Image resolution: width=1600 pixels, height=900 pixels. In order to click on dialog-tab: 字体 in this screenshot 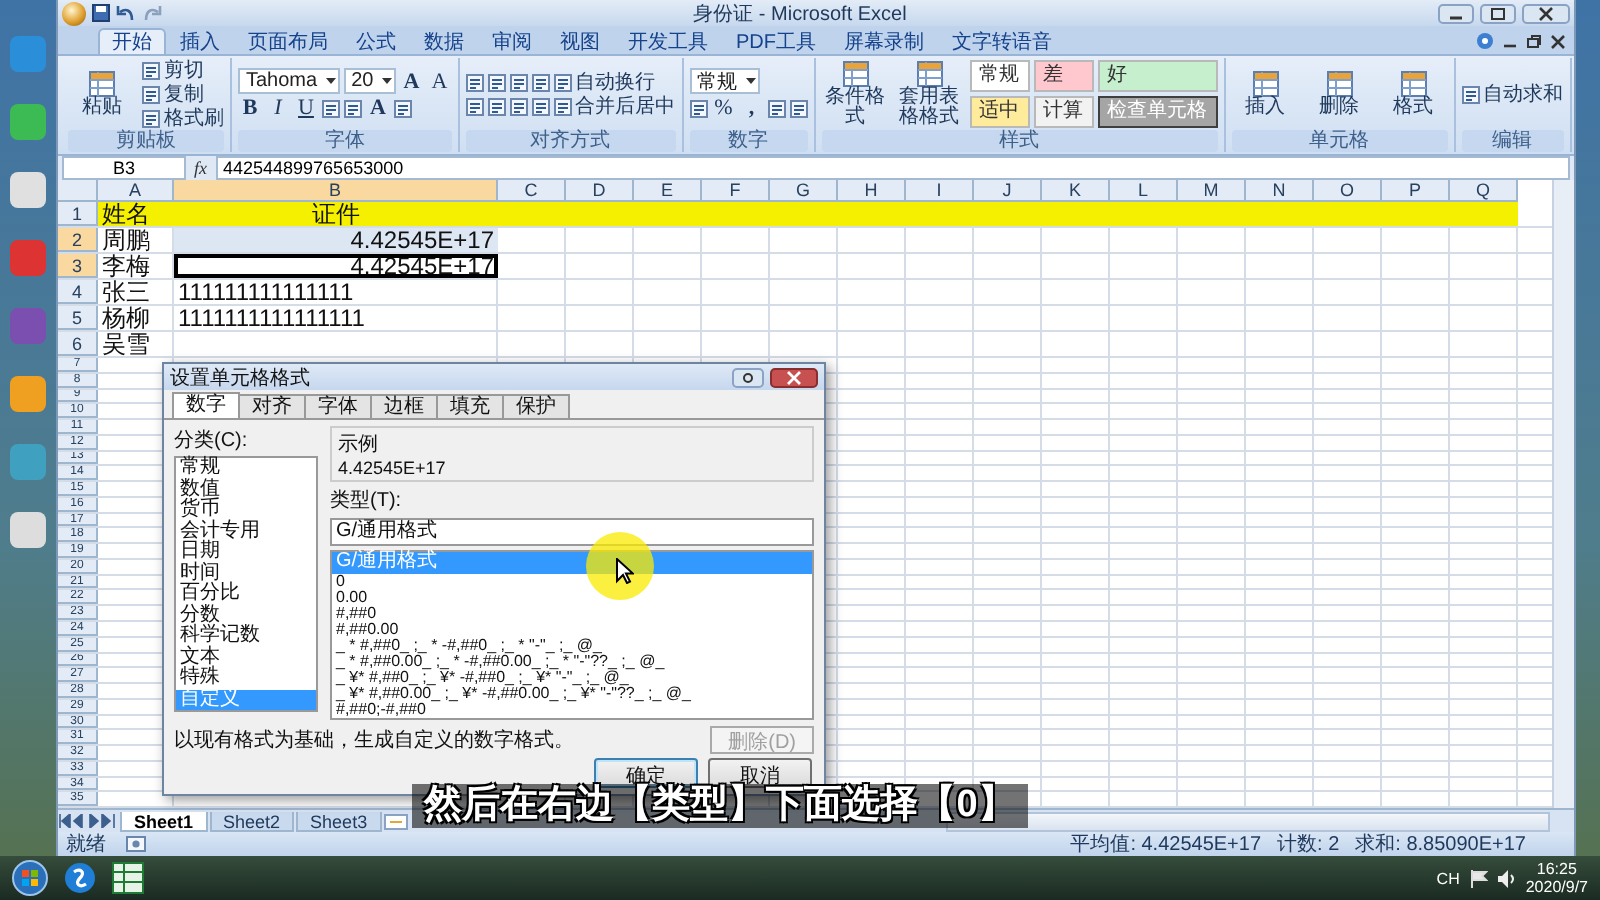, I will do `click(338, 406)`.